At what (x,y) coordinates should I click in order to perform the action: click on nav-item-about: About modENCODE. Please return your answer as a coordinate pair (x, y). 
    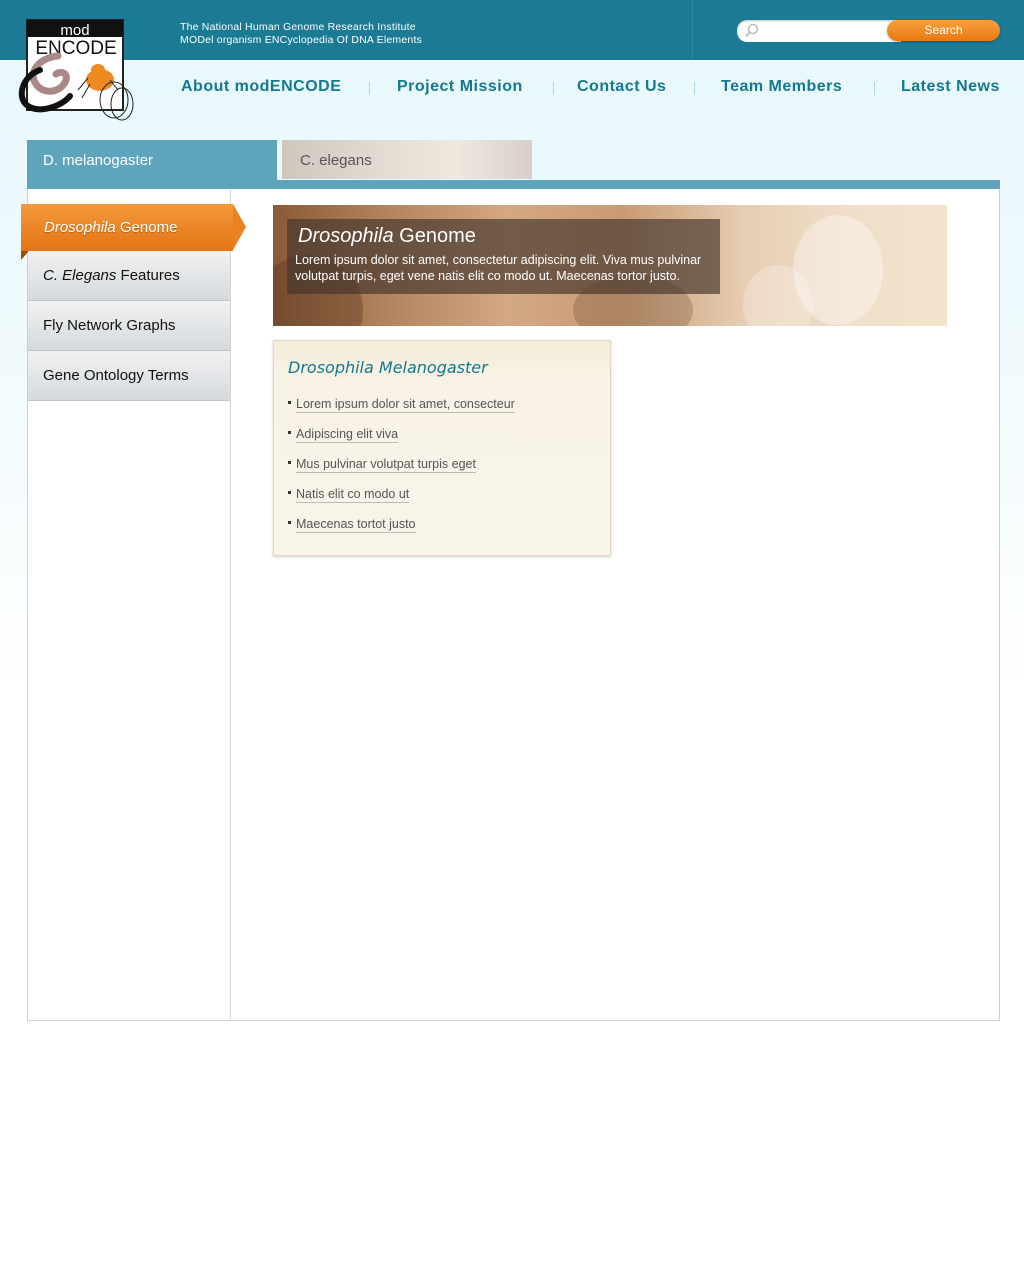
    Looking at the image, I should click on (261, 87).